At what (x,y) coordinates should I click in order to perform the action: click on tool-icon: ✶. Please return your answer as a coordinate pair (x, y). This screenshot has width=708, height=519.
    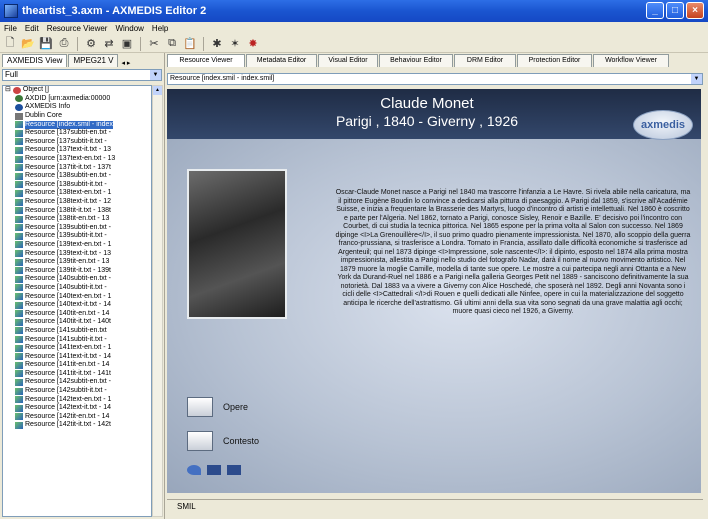
    Looking at the image, I should click on (235, 44).